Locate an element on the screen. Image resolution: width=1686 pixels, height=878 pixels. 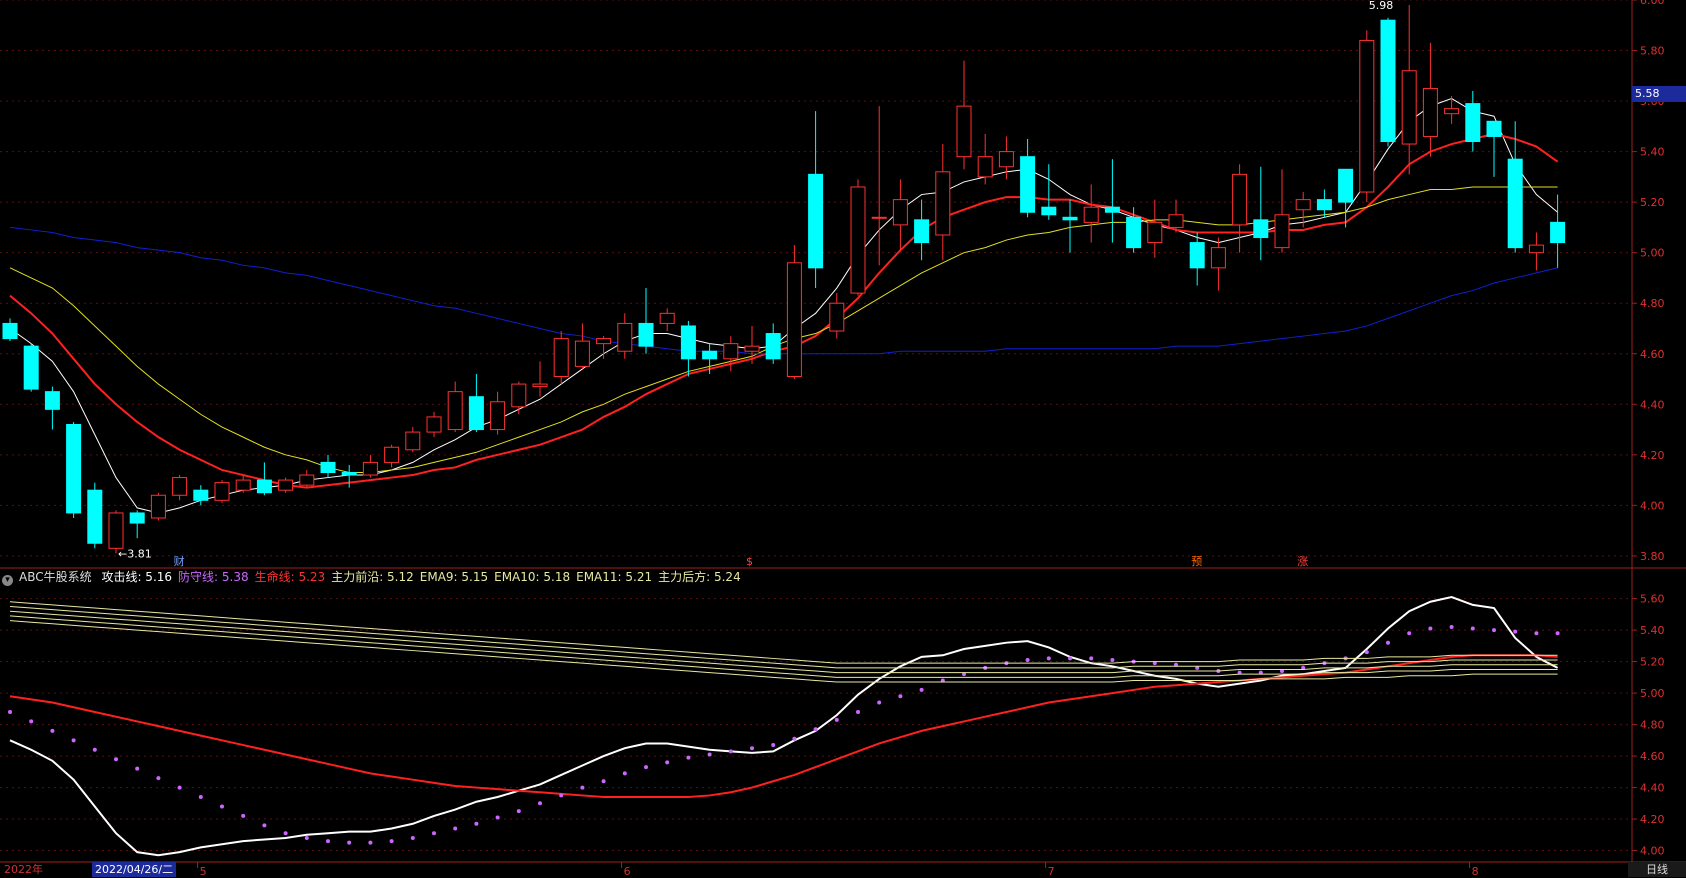
y-tick-label: 4.20 is located at coordinates (1652, 819).